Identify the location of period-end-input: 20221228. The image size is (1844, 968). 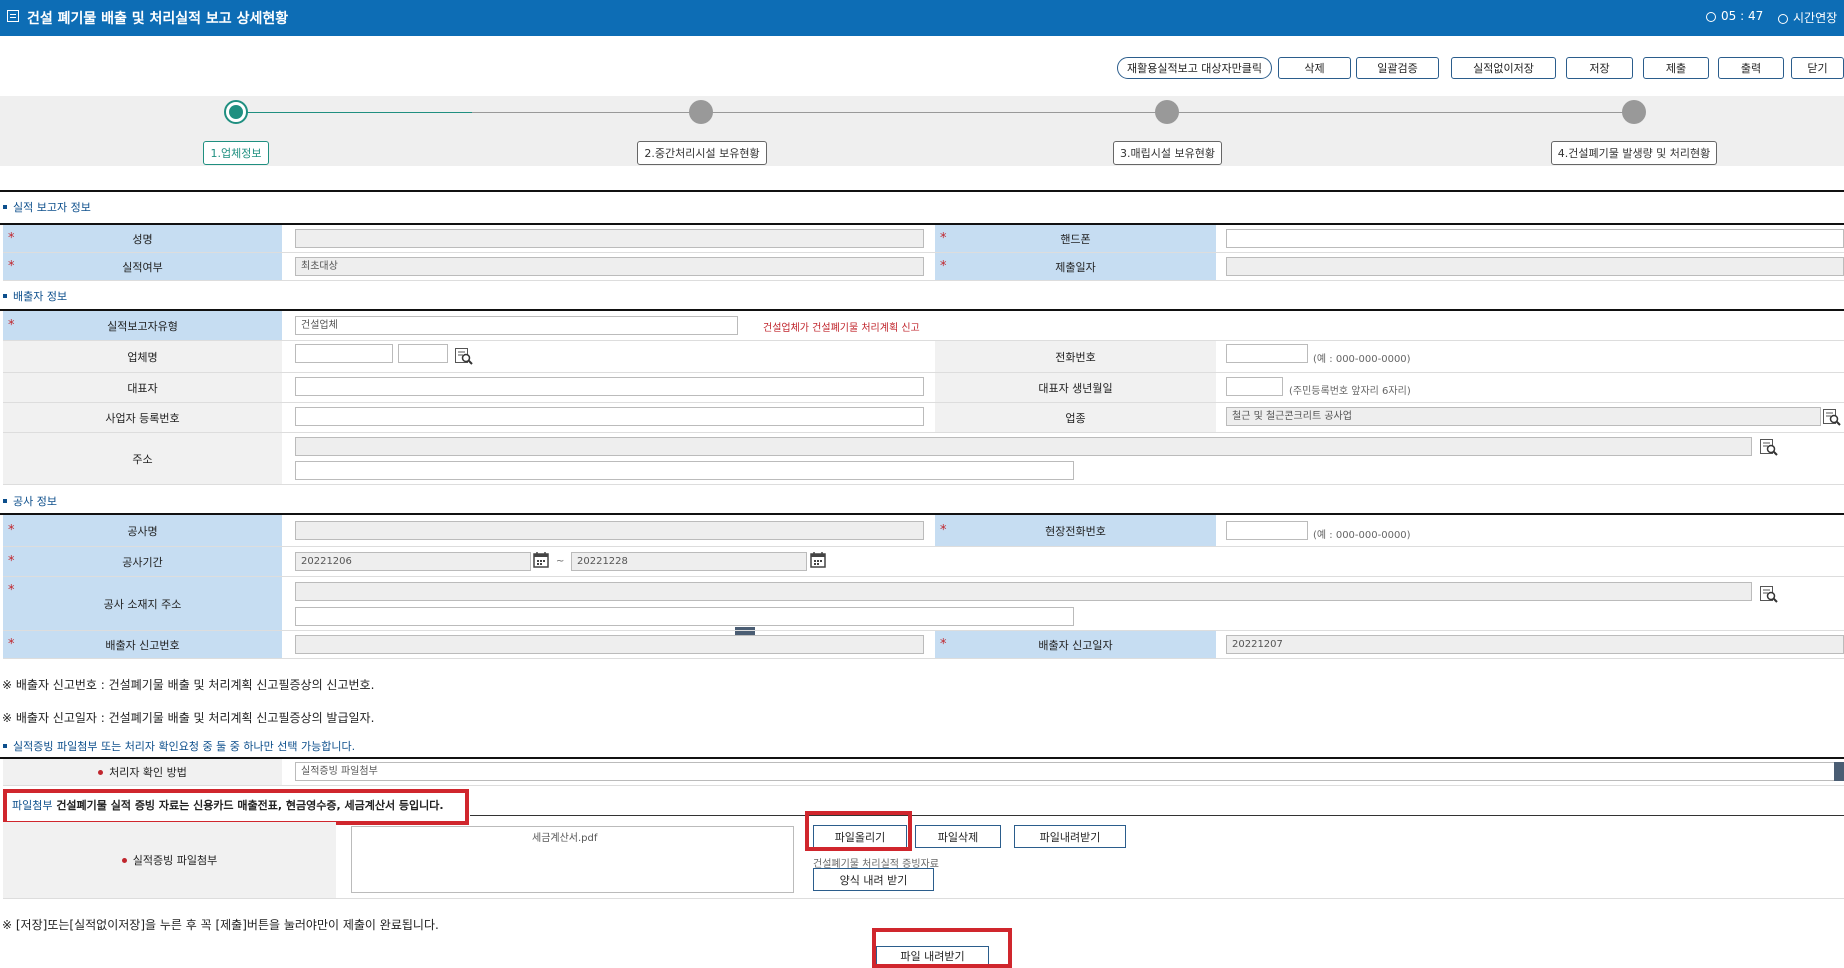
(689, 561).